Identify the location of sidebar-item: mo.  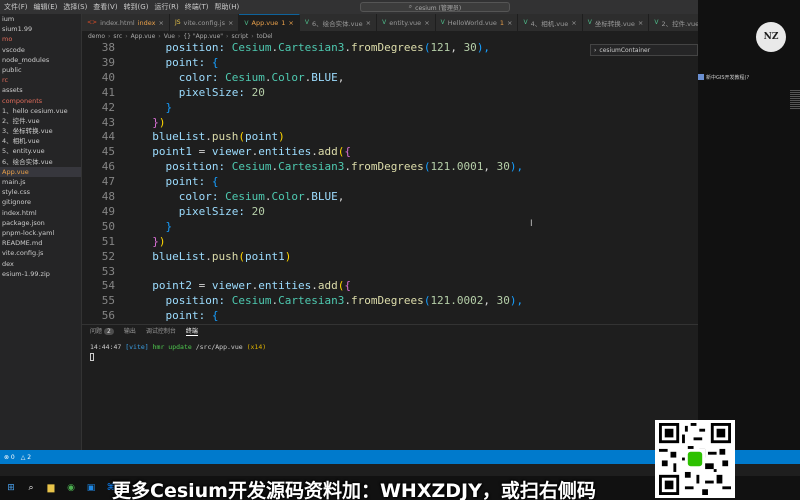
(40, 39).